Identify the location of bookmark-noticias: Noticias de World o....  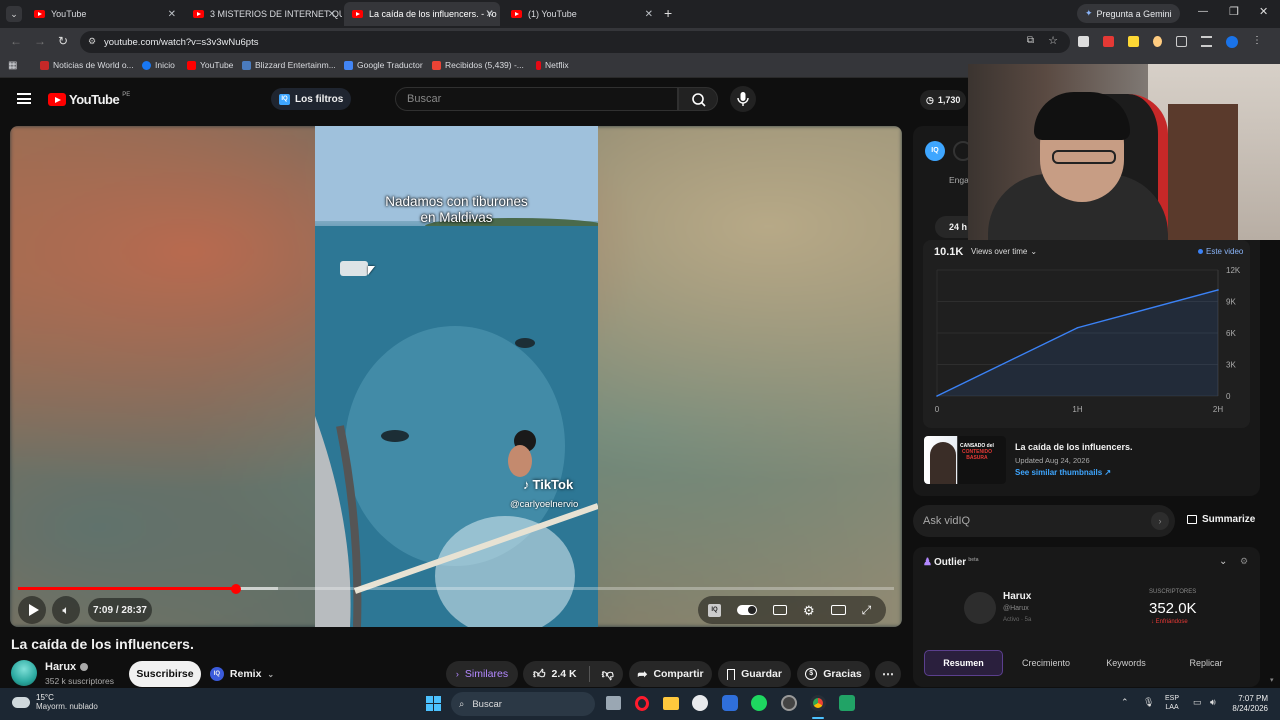
(87, 65).